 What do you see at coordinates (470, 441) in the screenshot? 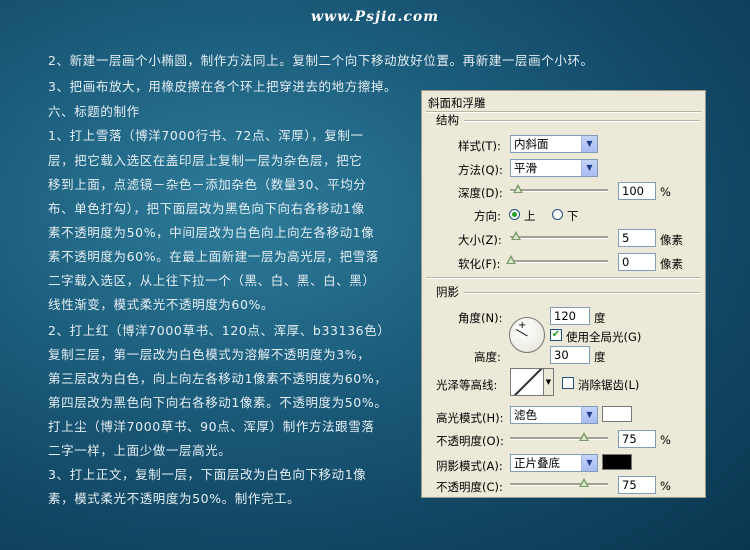
I see `highlight-opacity-label: 不透明度(O):` at bounding box center [470, 441].